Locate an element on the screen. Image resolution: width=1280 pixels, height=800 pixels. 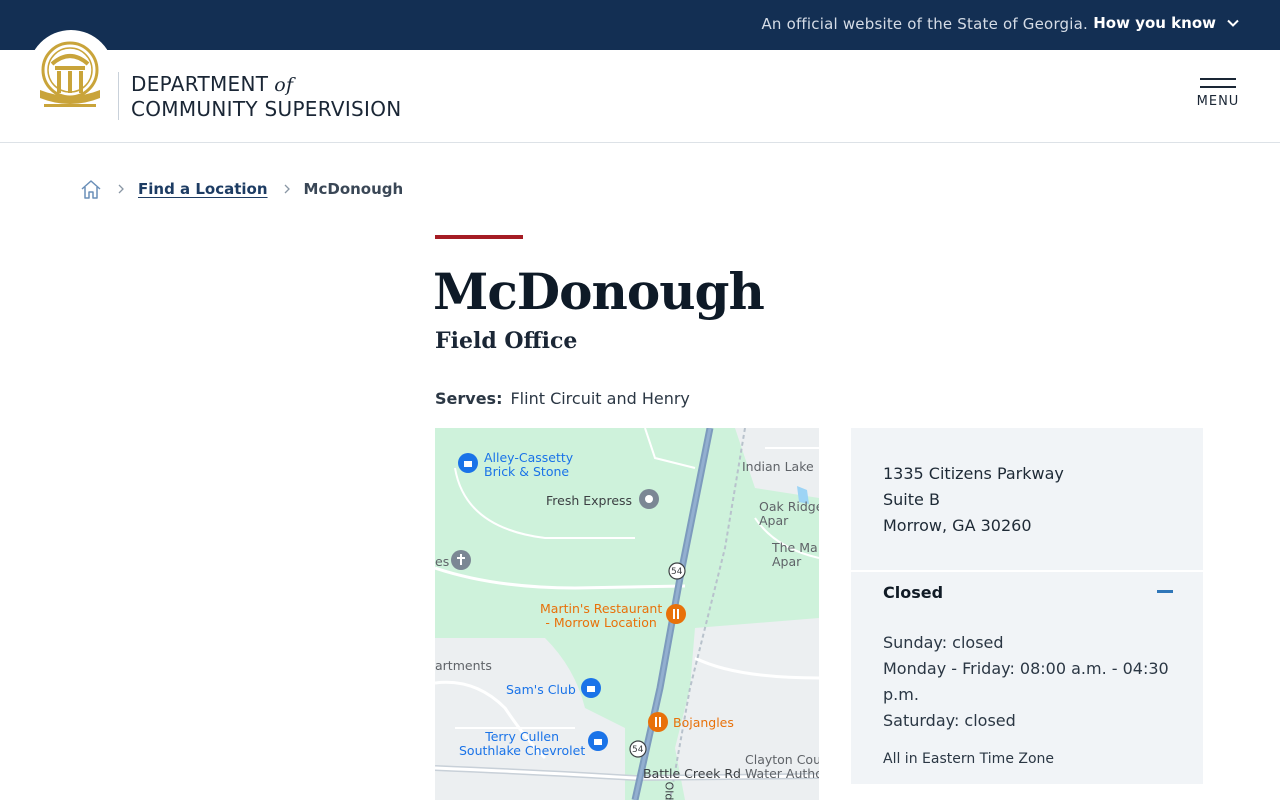
map-pin-church-icon is located at coordinates (461, 560).